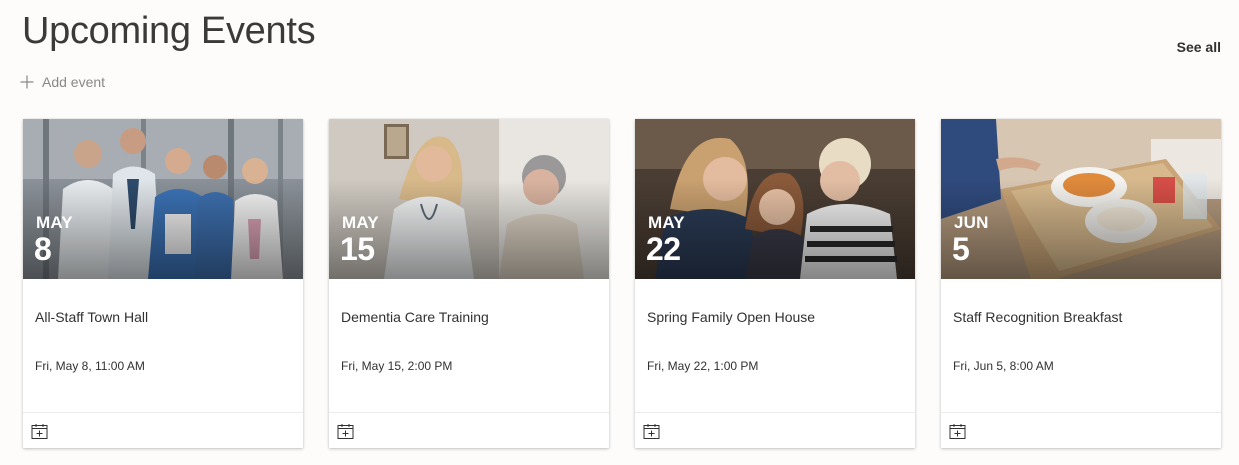  I want to click on event-day: 22, so click(663, 249).